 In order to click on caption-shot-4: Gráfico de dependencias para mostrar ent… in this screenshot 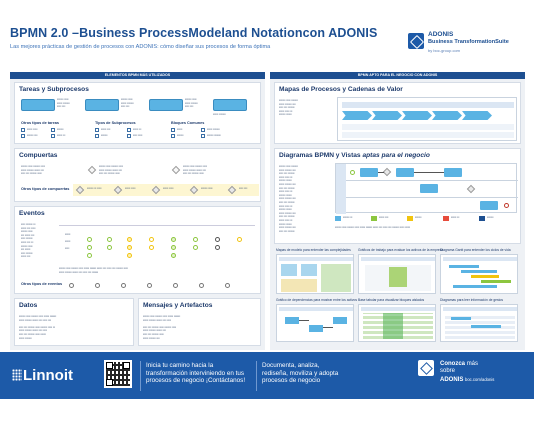, I will do `click(316, 300)`.